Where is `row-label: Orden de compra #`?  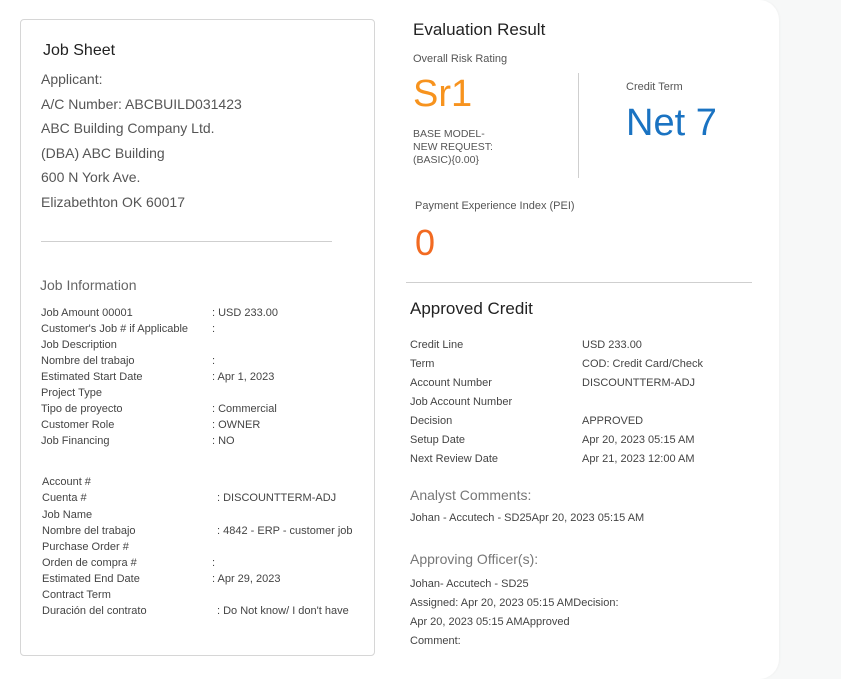
row-label: Orden de compra # is located at coordinates (89, 563).